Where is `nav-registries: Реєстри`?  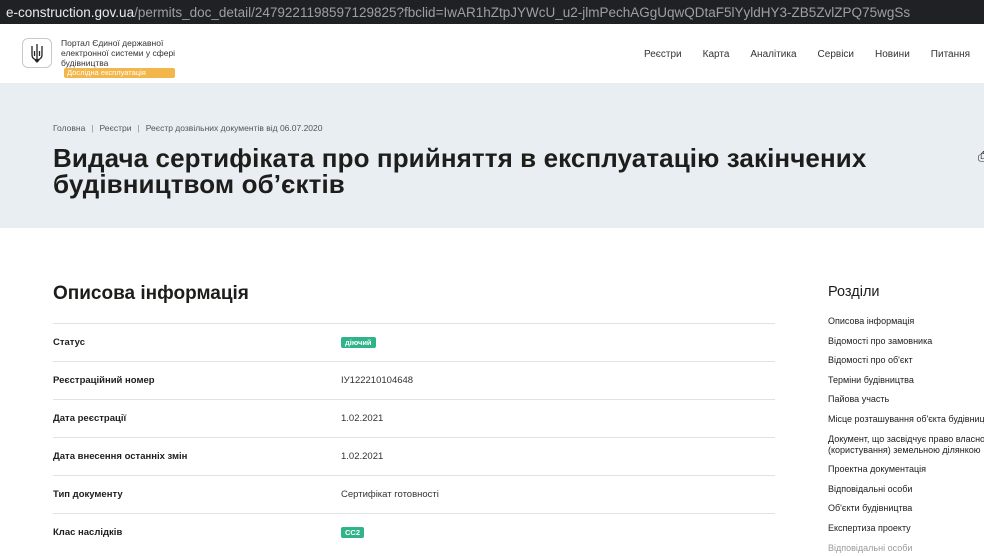 nav-registries: Реєстри is located at coordinates (663, 54).